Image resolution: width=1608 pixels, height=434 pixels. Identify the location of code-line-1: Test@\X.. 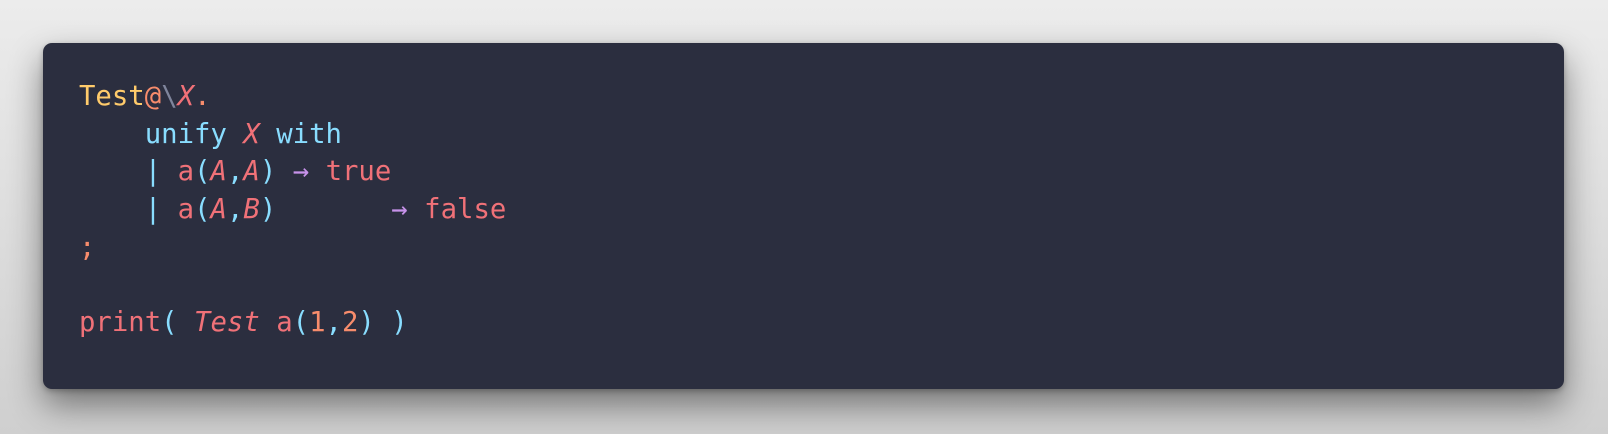
(292, 97).